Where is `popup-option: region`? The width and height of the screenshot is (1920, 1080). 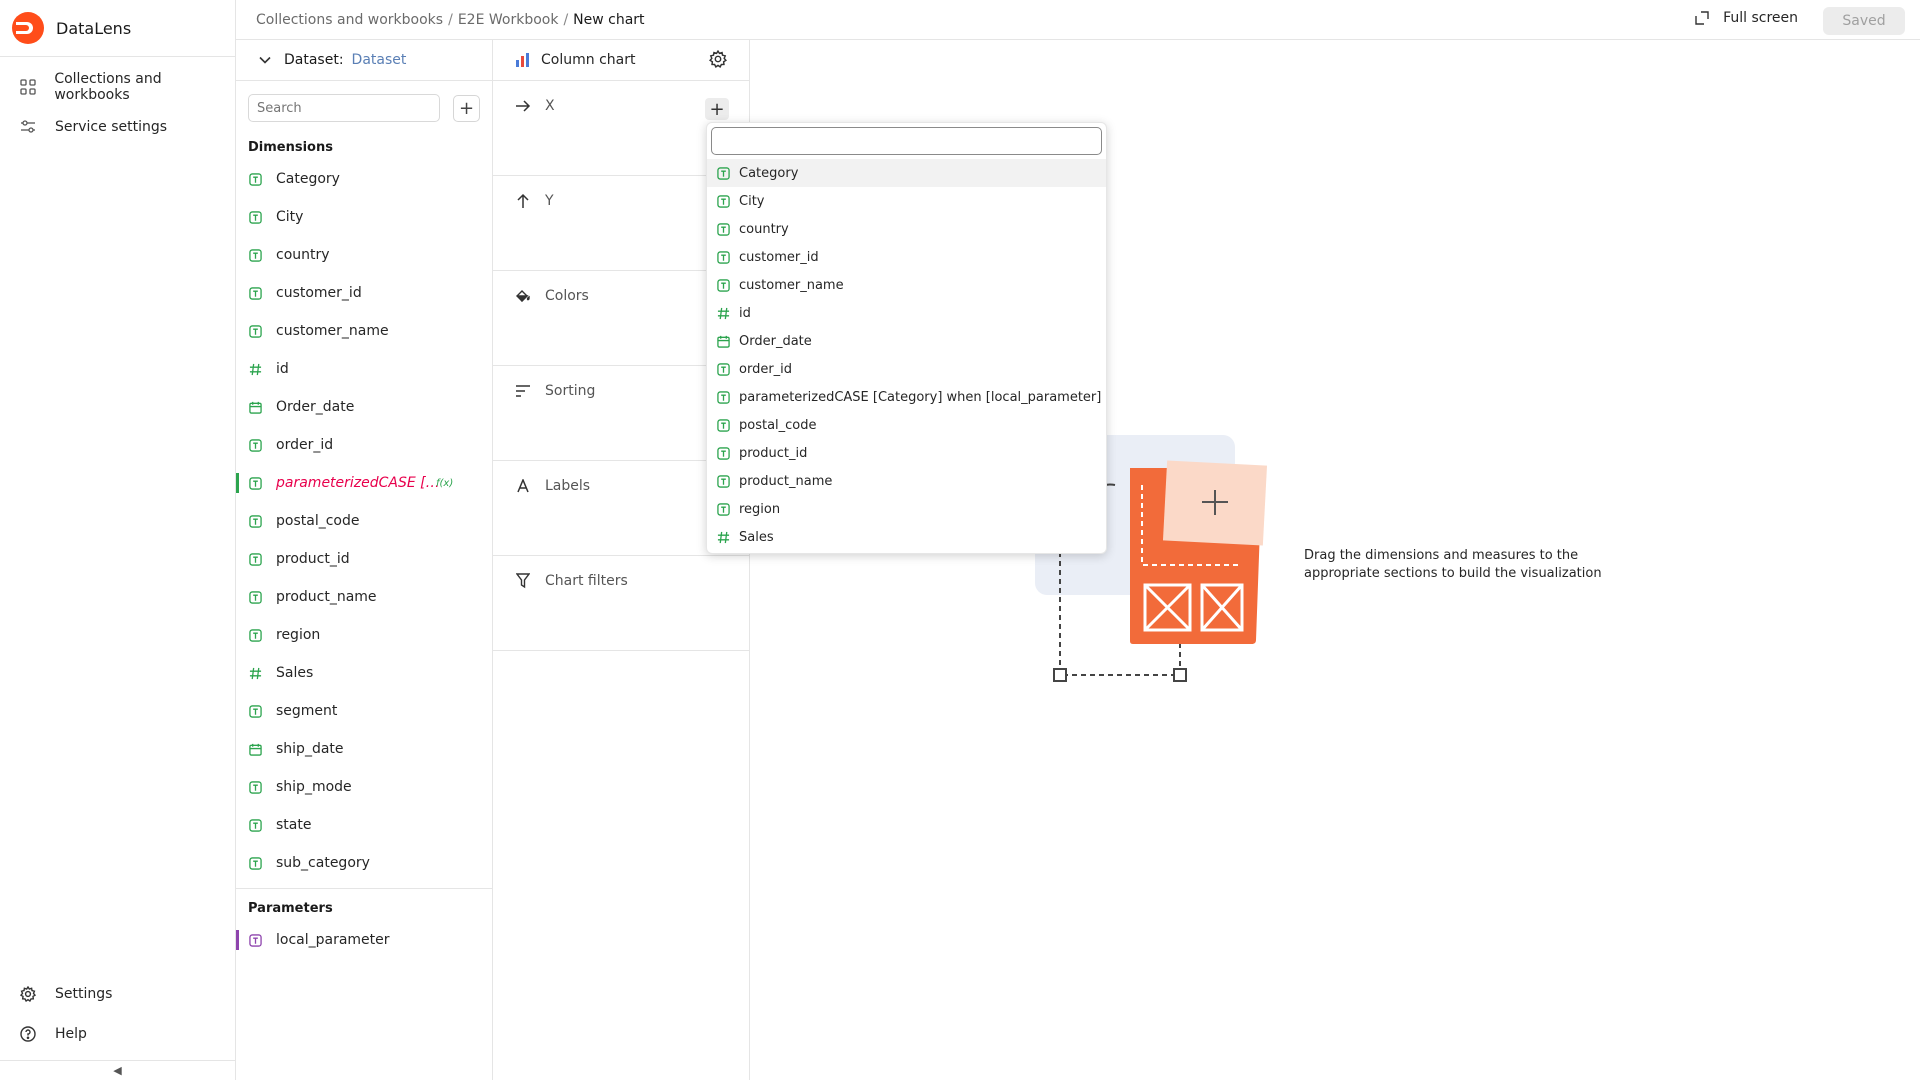
popup-option: region is located at coordinates (906, 509).